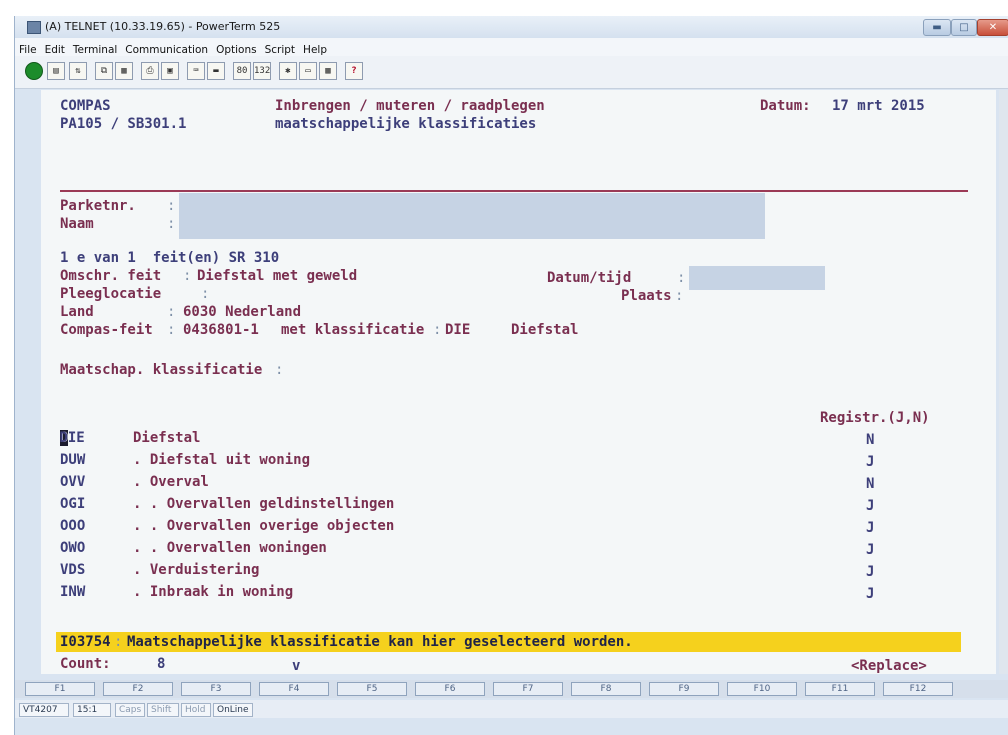  What do you see at coordinates (646, 296) in the screenshot?
I see `plaats-label: Plaats` at bounding box center [646, 296].